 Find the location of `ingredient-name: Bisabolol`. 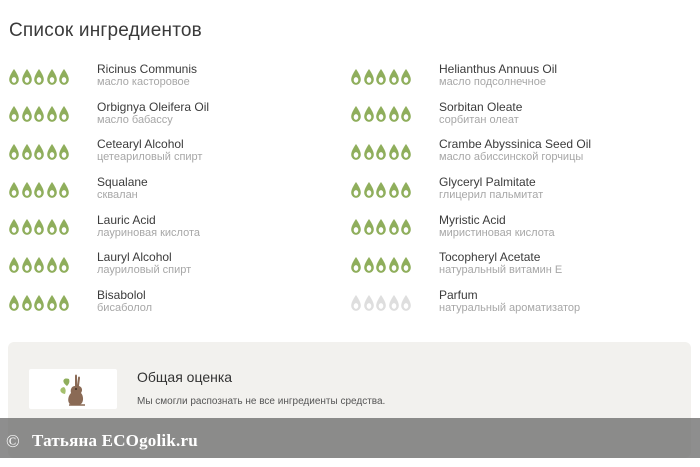

ingredient-name: Bisabolol is located at coordinates (124, 295).